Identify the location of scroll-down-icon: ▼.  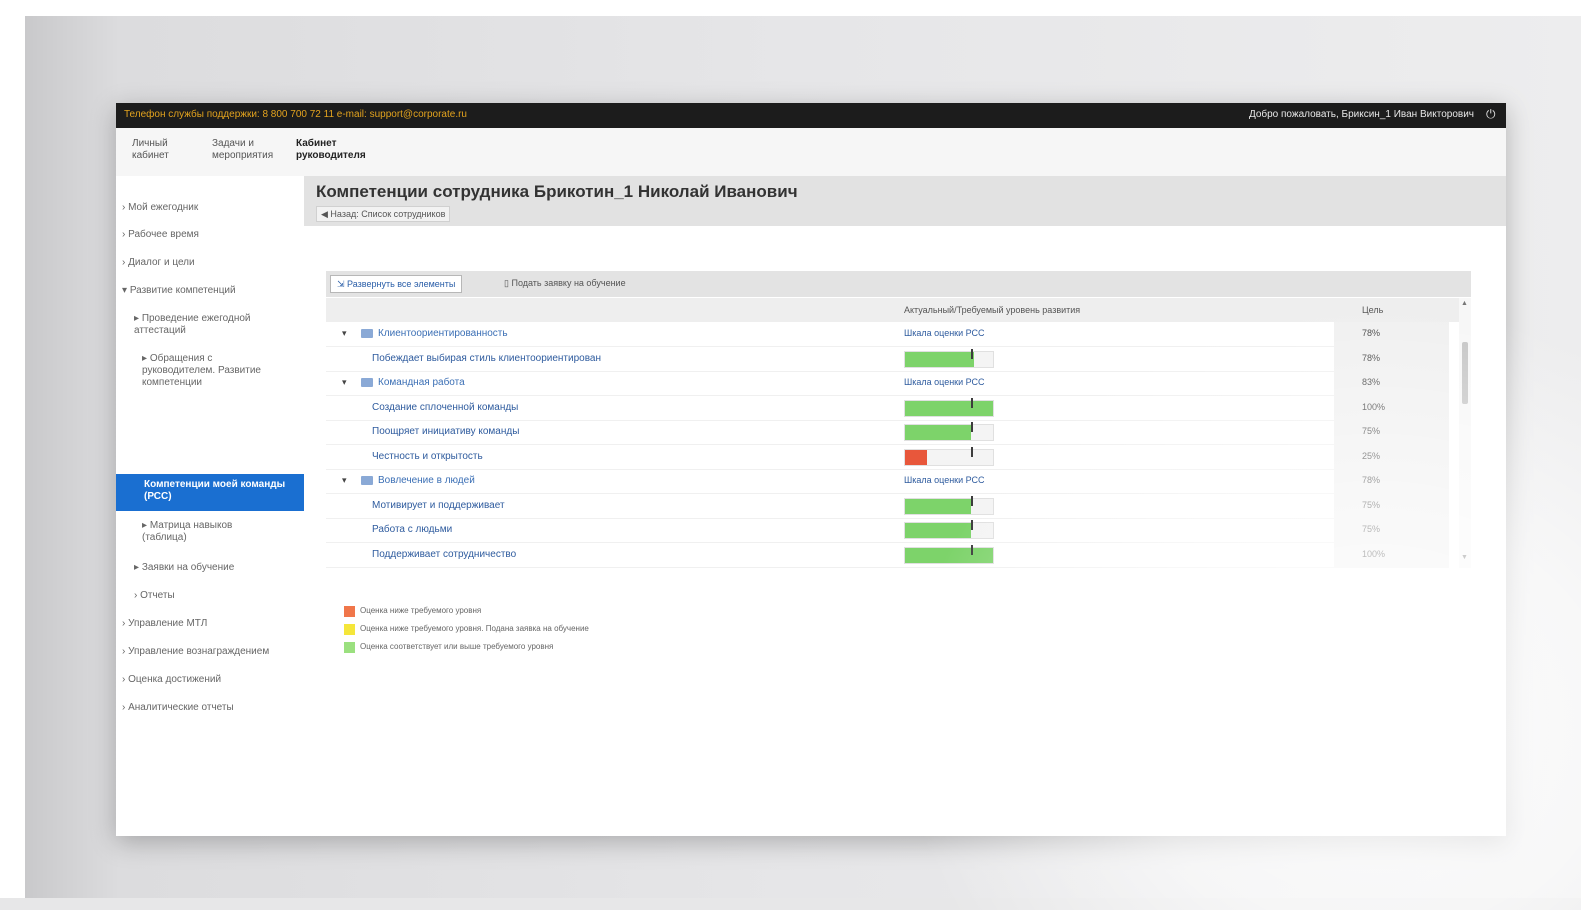
(1464, 557).